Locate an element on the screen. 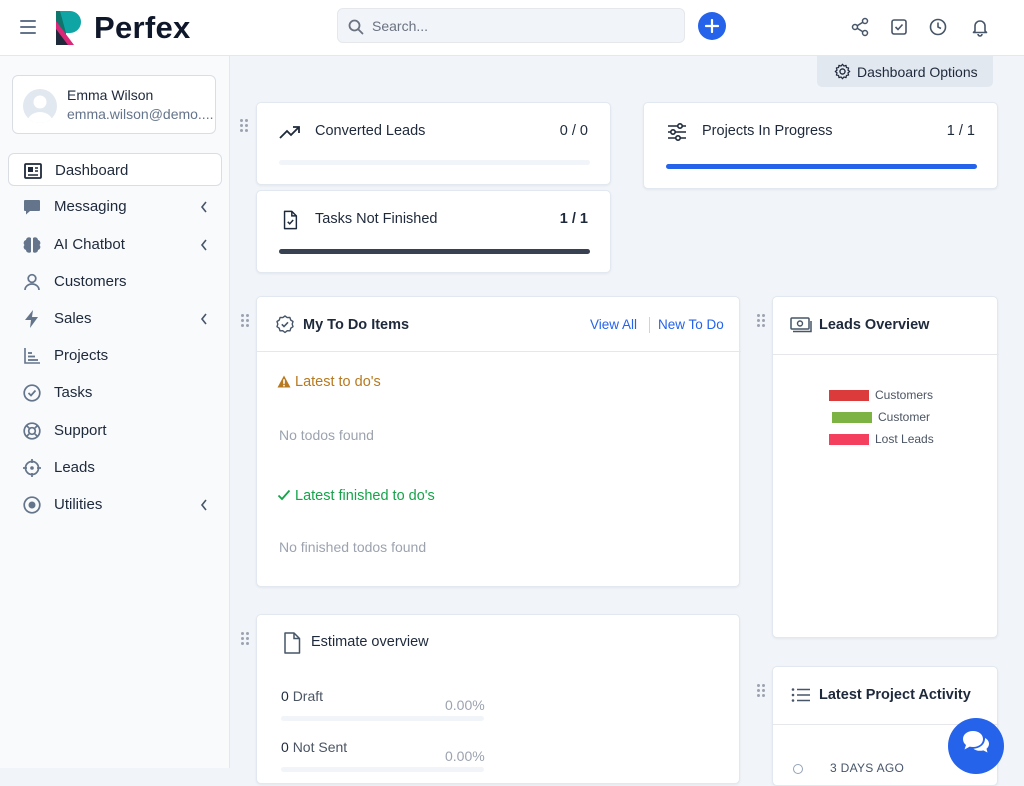  sidebar-item-label: Utilities is located at coordinates (78, 504).